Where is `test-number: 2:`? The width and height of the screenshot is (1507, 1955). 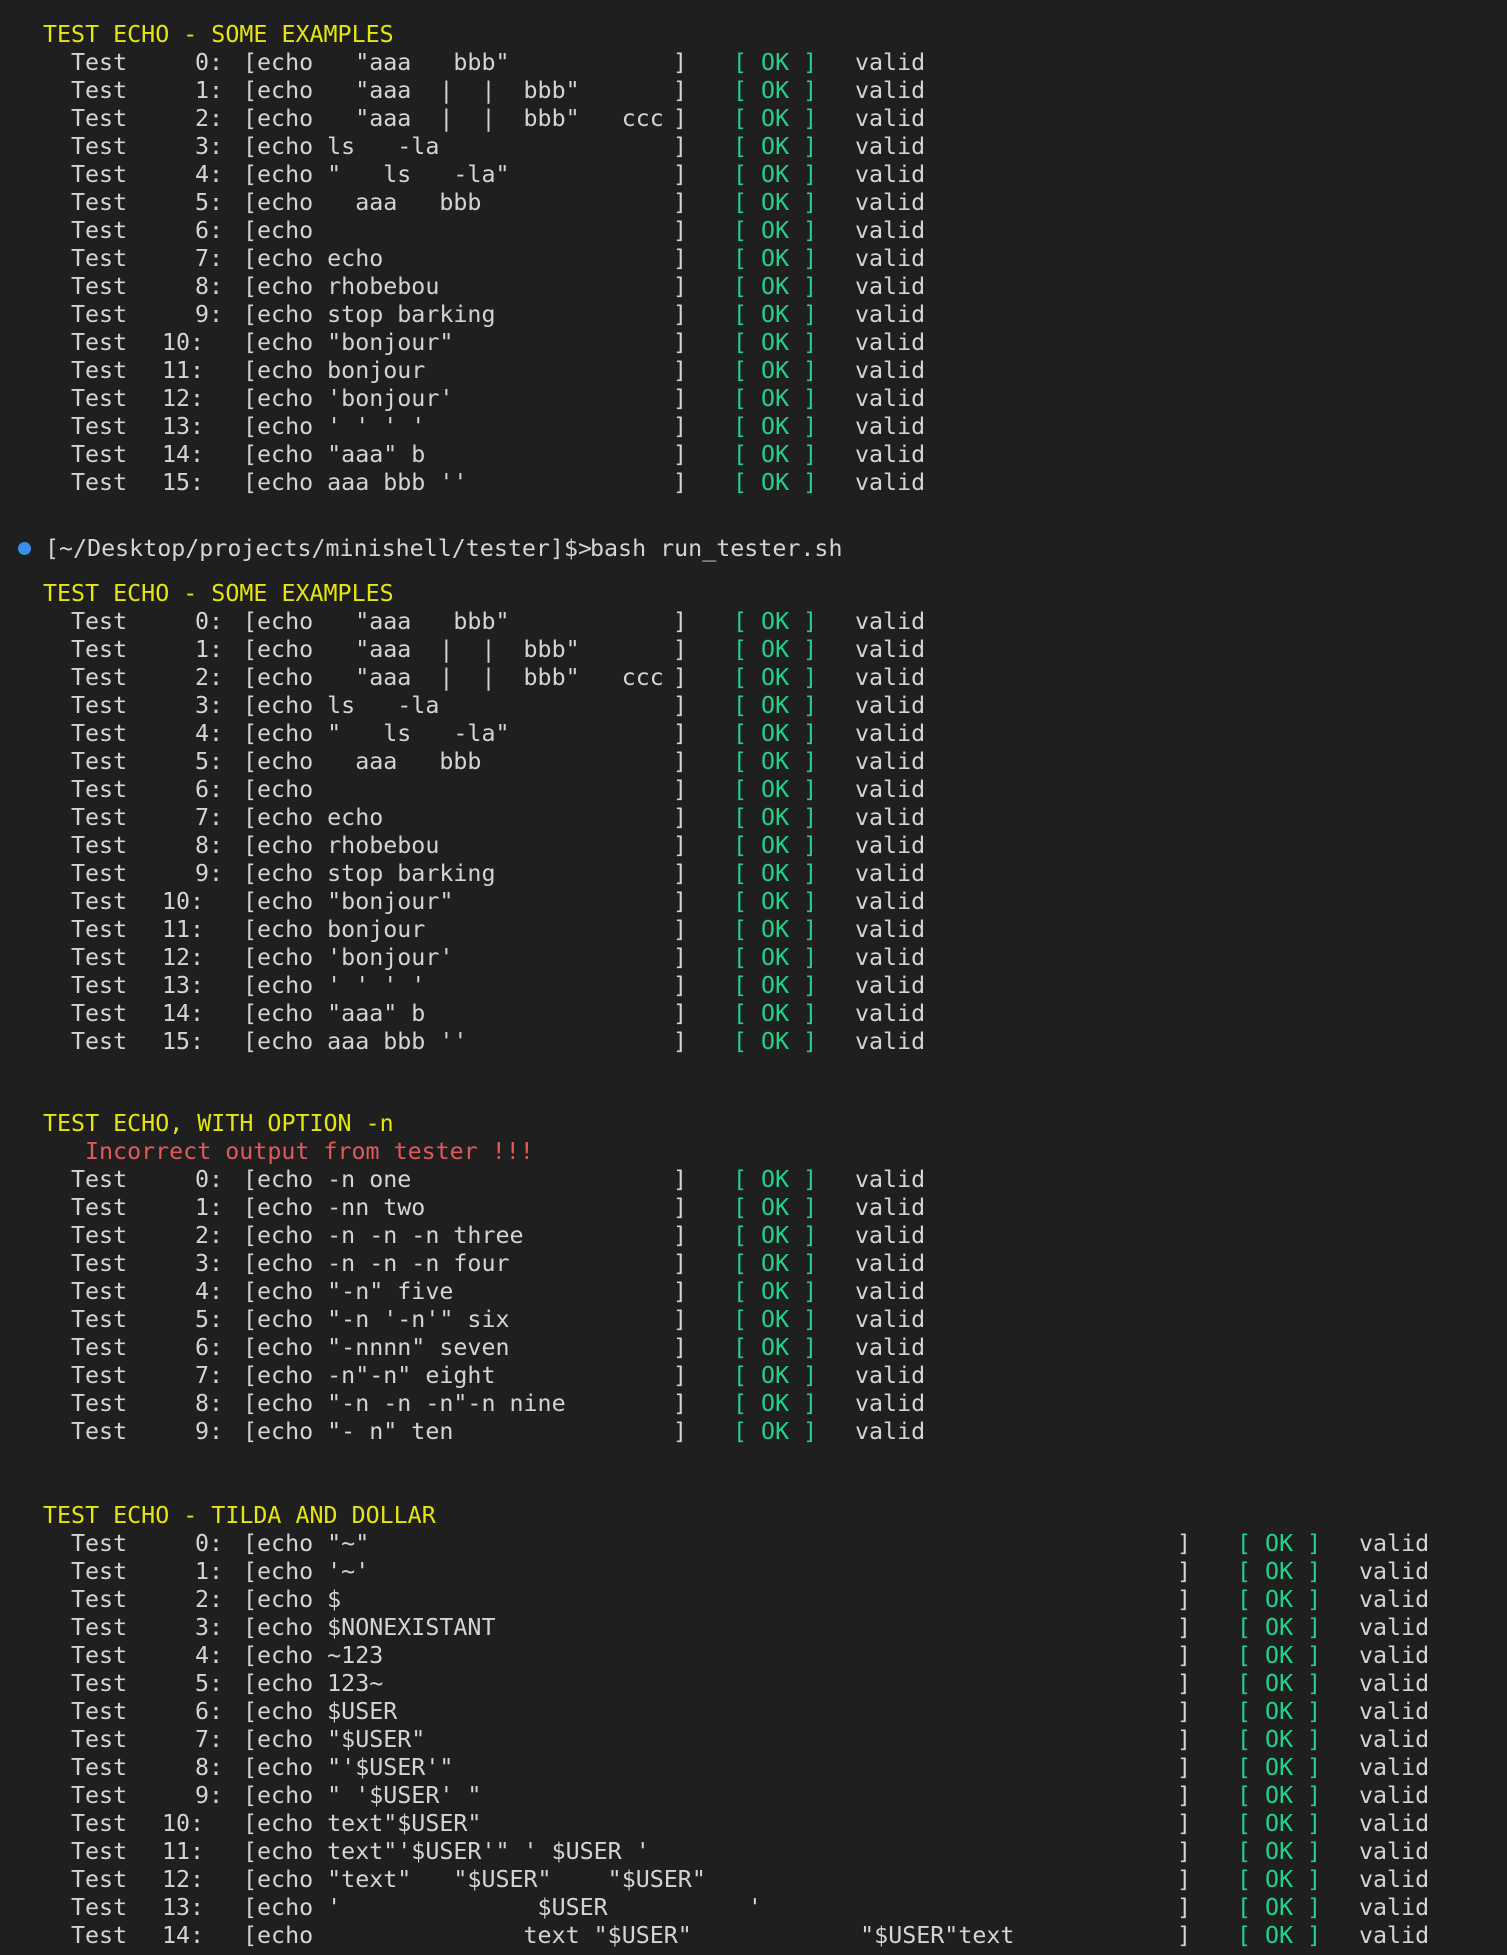
test-number: 2: is located at coordinates (209, 677).